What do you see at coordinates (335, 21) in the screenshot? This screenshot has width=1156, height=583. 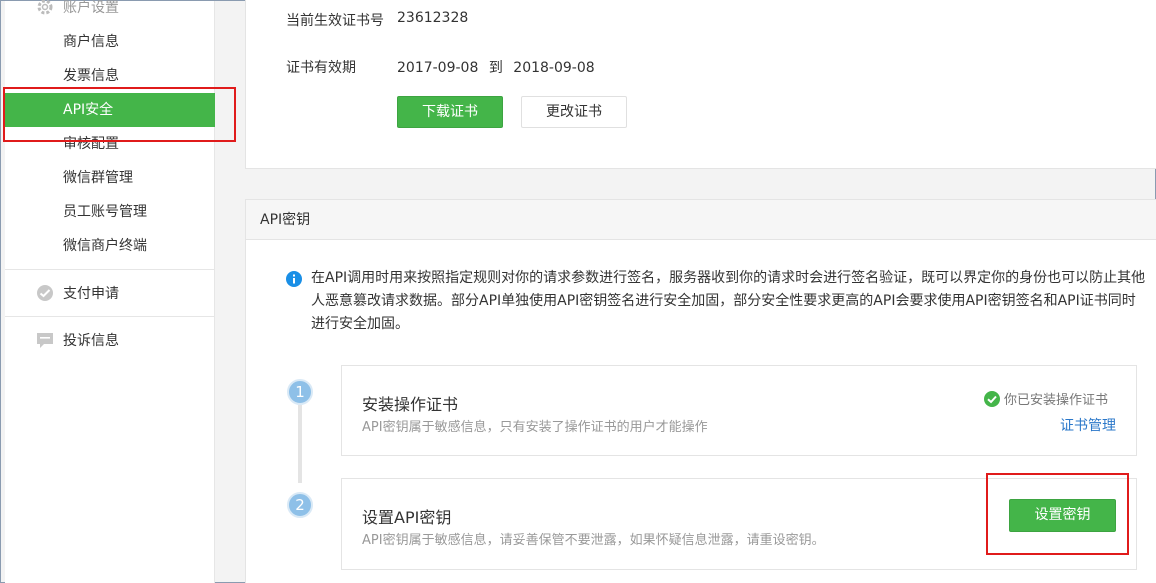 I see `cert-number-label: 当前生效证书号` at bounding box center [335, 21].